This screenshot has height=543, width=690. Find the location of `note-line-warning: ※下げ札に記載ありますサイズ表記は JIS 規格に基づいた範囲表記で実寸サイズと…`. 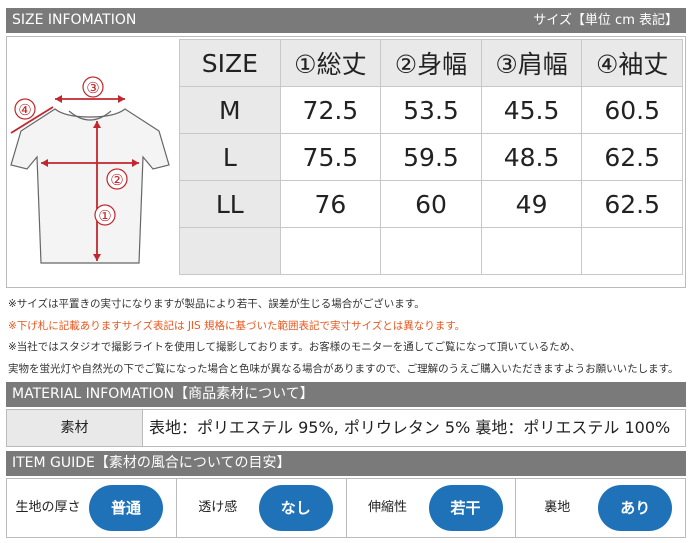

note-line-warning: ※下げ札に記載ありますサイズ表記は JIS 規格に基づいた範囲表記で実寸サイズと… is located at coordinates (237, 325).